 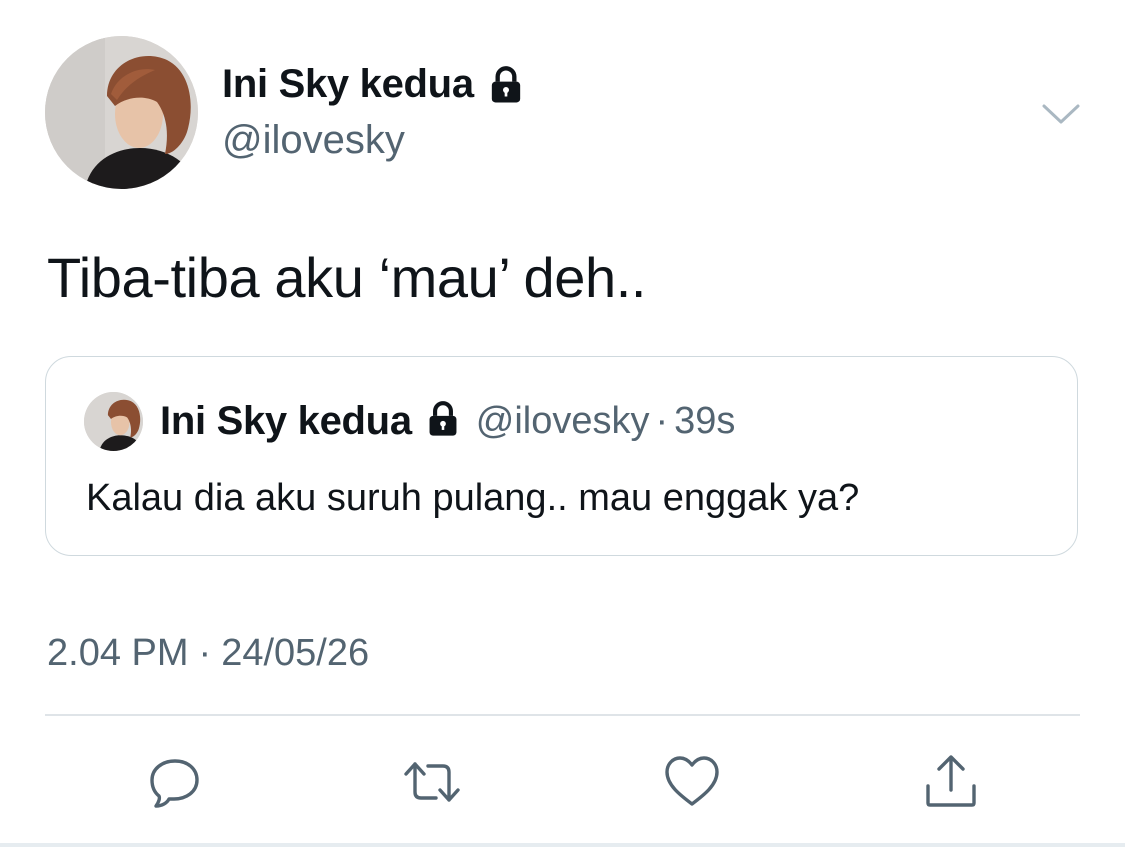 I want to click on avatar, so click(x=121, y=112).